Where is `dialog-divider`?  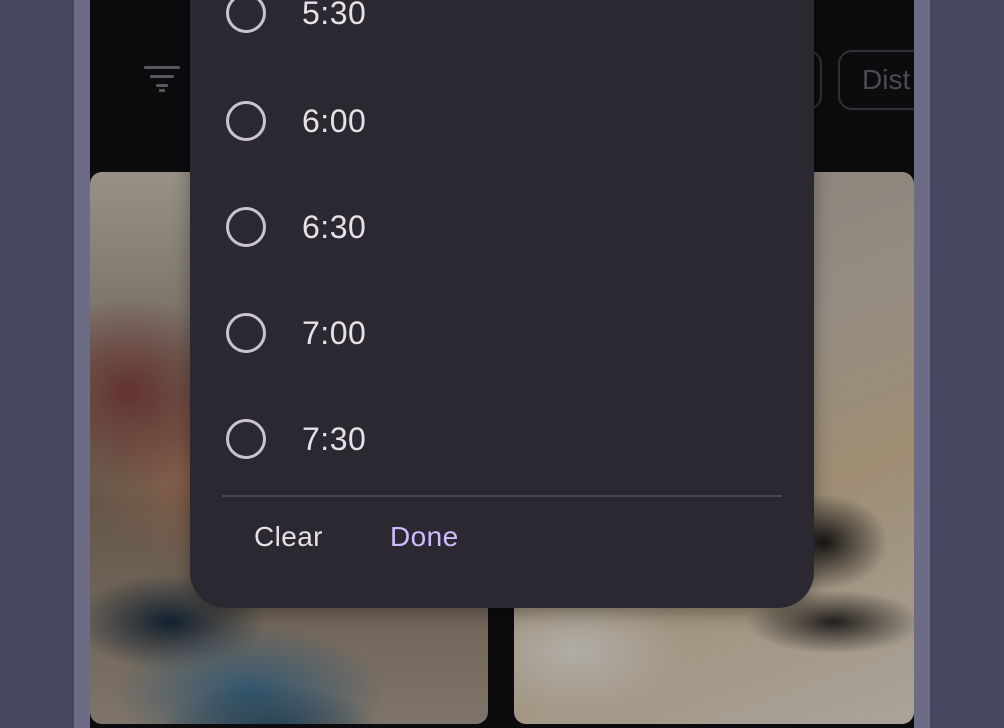 dialog-divider is located at coordinates (502, 496).